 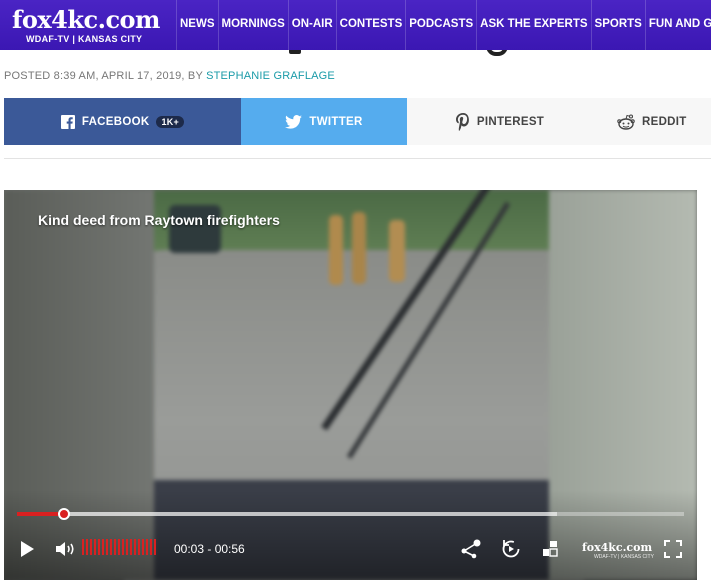 What do you see at coordinates (170, 121) in the screenshot?
I see `facebook-share-count: 1K+` at bounding box center [170, 121].